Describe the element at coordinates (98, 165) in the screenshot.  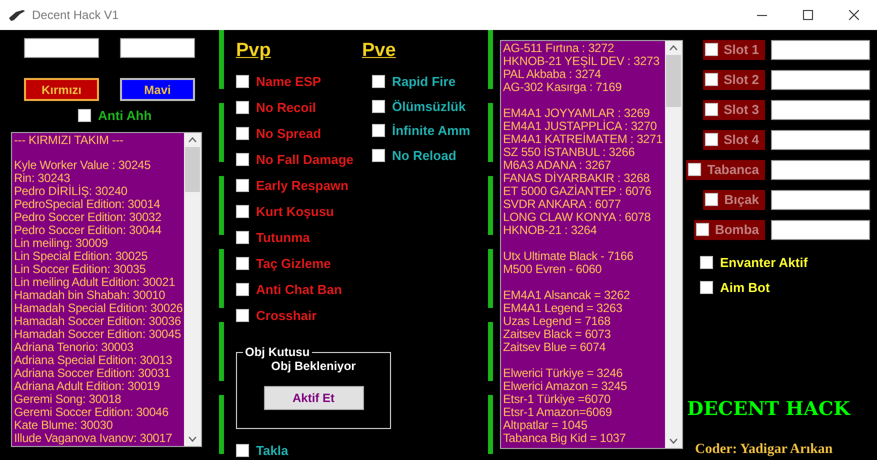
I see `list-item: Kyle Worker Value : 30245` at that location.